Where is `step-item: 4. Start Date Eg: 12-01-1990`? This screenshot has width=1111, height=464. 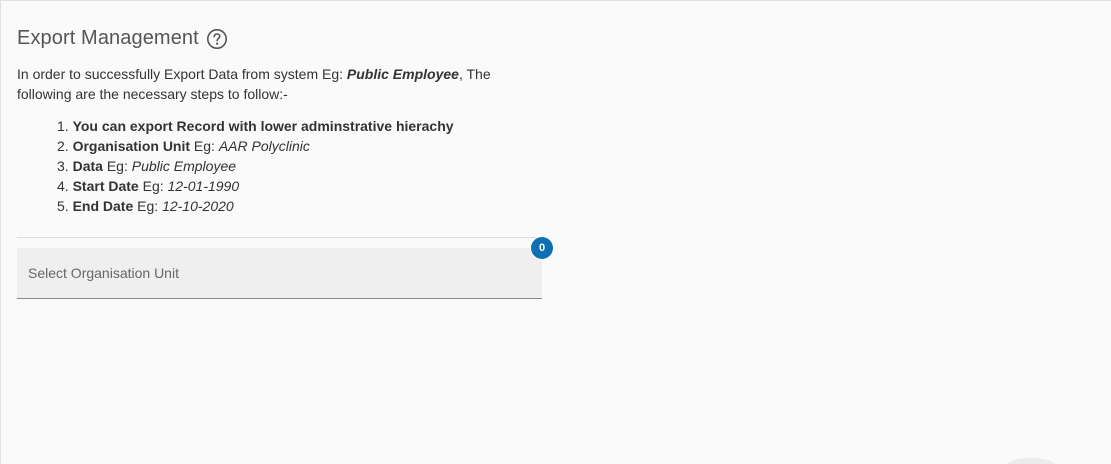 step-item: 4. Start Date Eg: 12-01-1990 is located at coordinates (255, 186).